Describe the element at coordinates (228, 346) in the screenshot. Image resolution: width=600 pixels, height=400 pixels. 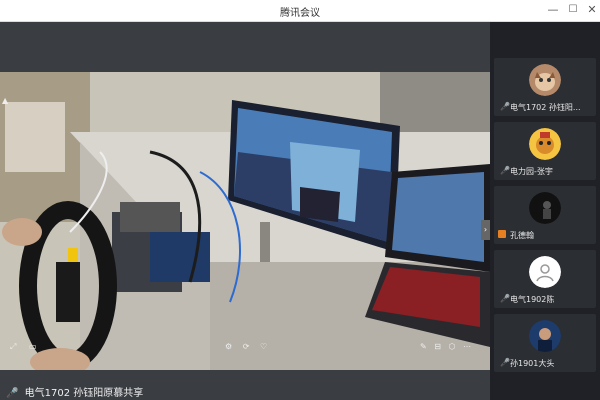
I see `settings-icon: ⚙` at that location.